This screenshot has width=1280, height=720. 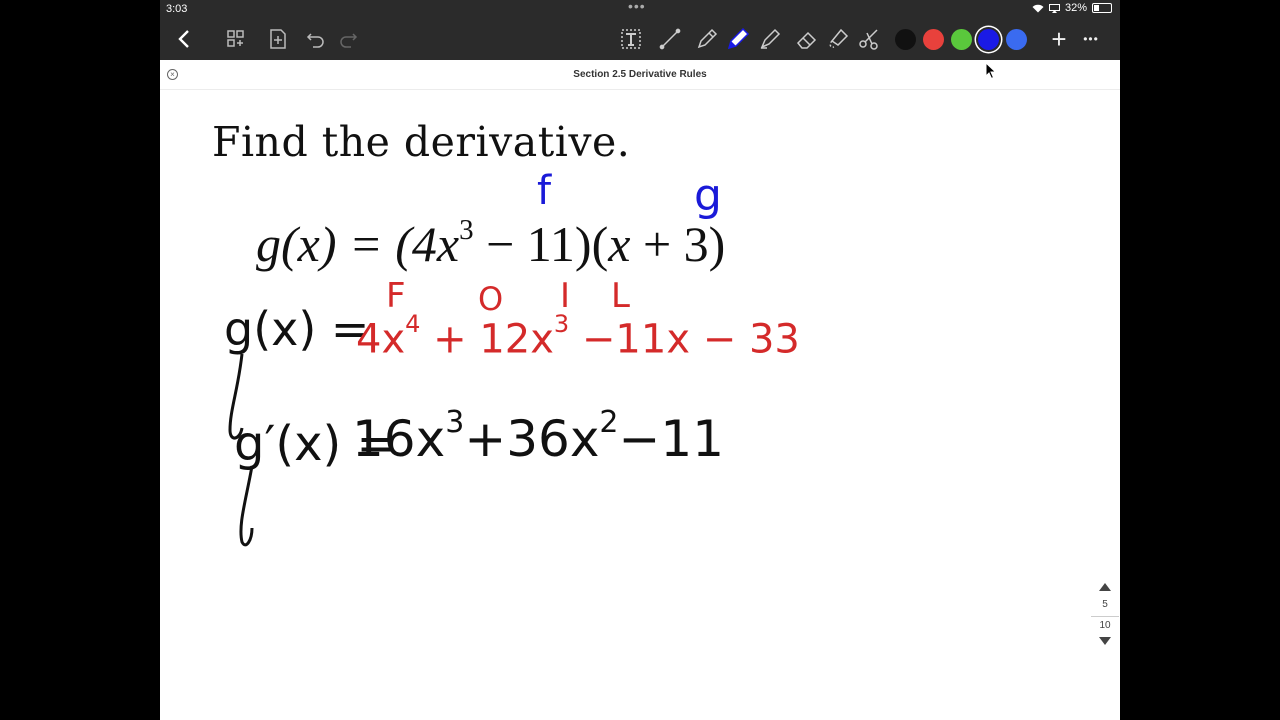 What do you see at coordinates (707, 39) in the screenshot?
I see `pen-icon` at bounding box center [707, 39].